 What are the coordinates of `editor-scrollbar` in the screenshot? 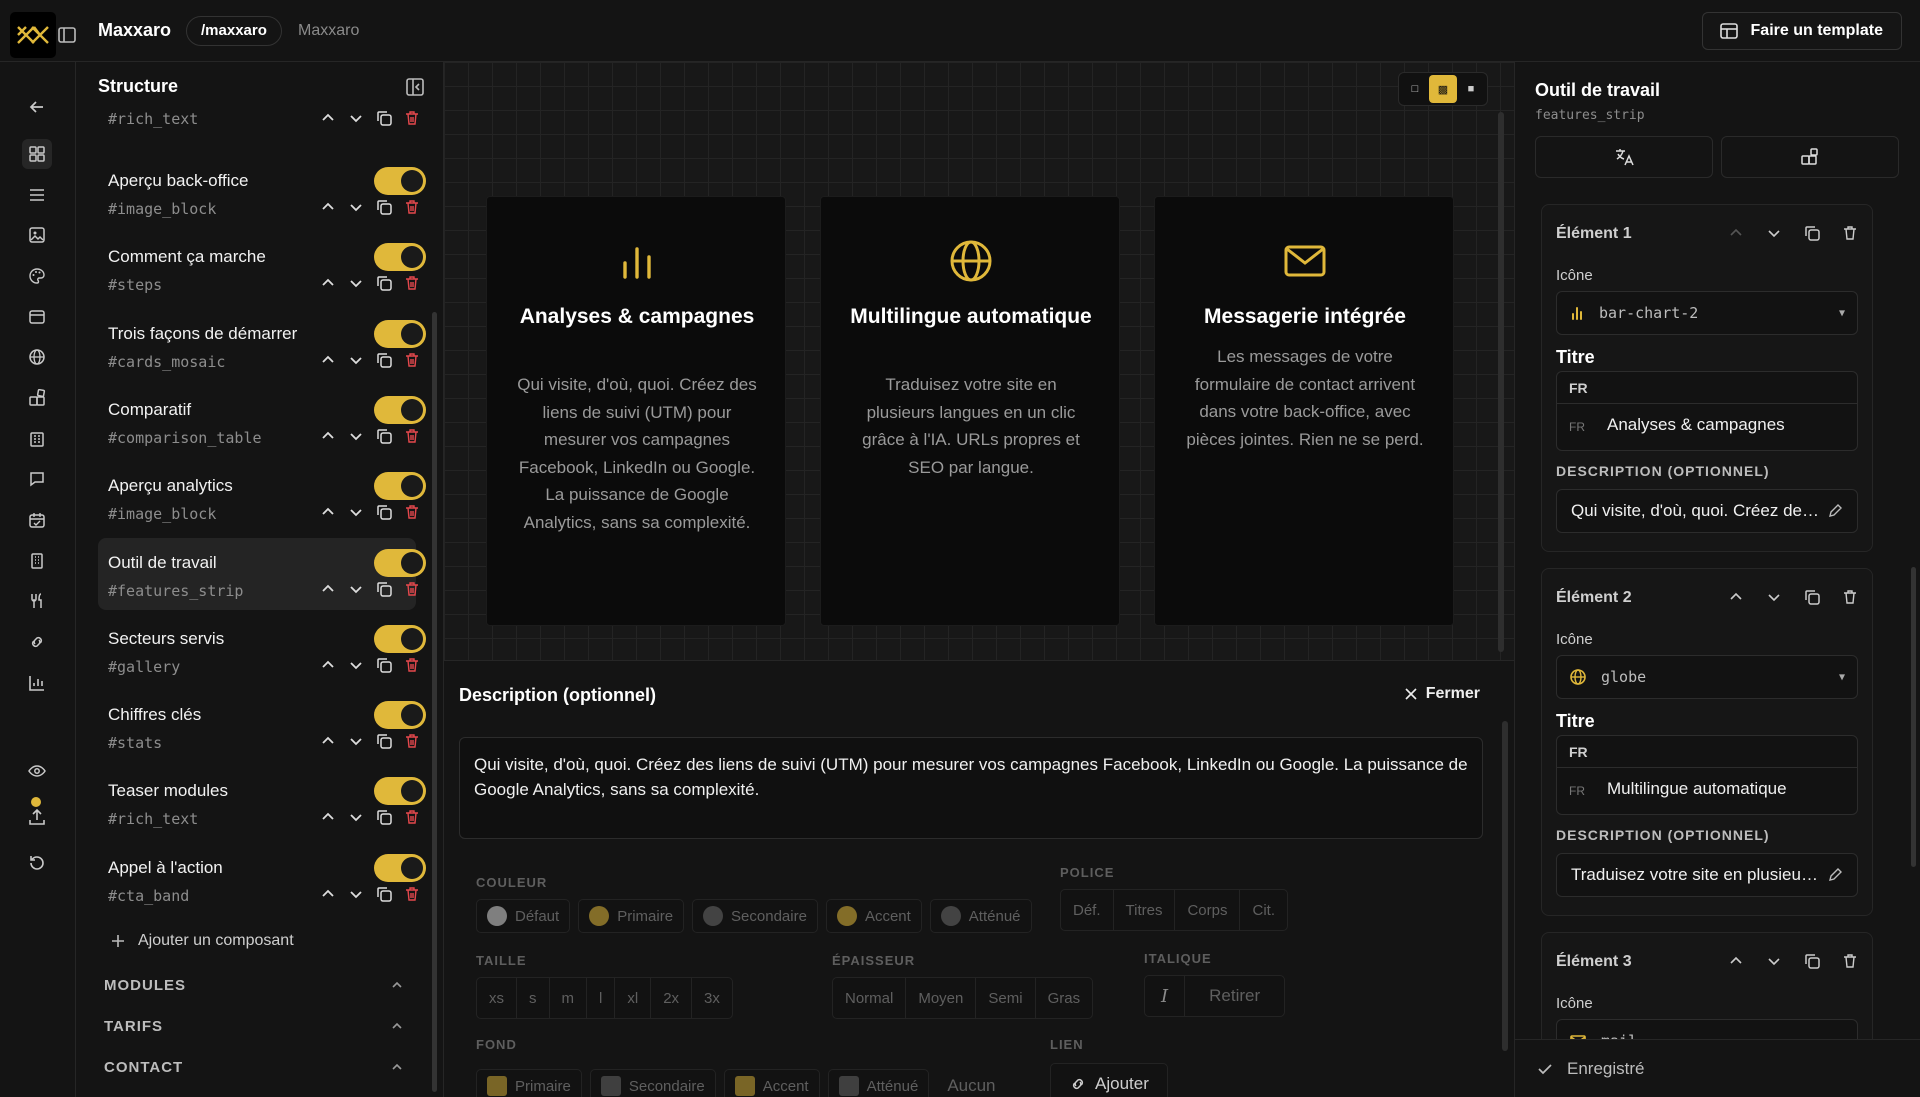 It's located at (1505, 886).